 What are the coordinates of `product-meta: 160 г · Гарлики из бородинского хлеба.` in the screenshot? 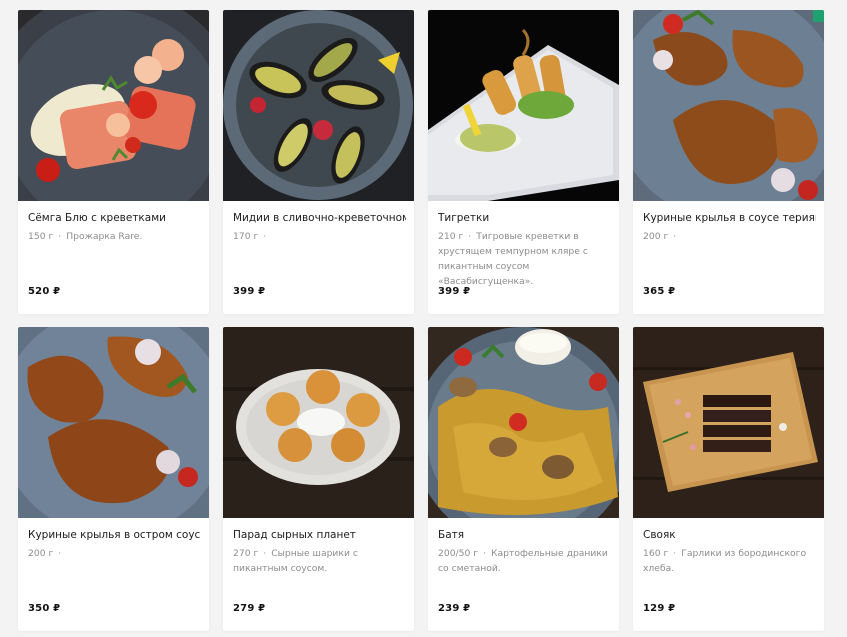 It's located at (729, 561).